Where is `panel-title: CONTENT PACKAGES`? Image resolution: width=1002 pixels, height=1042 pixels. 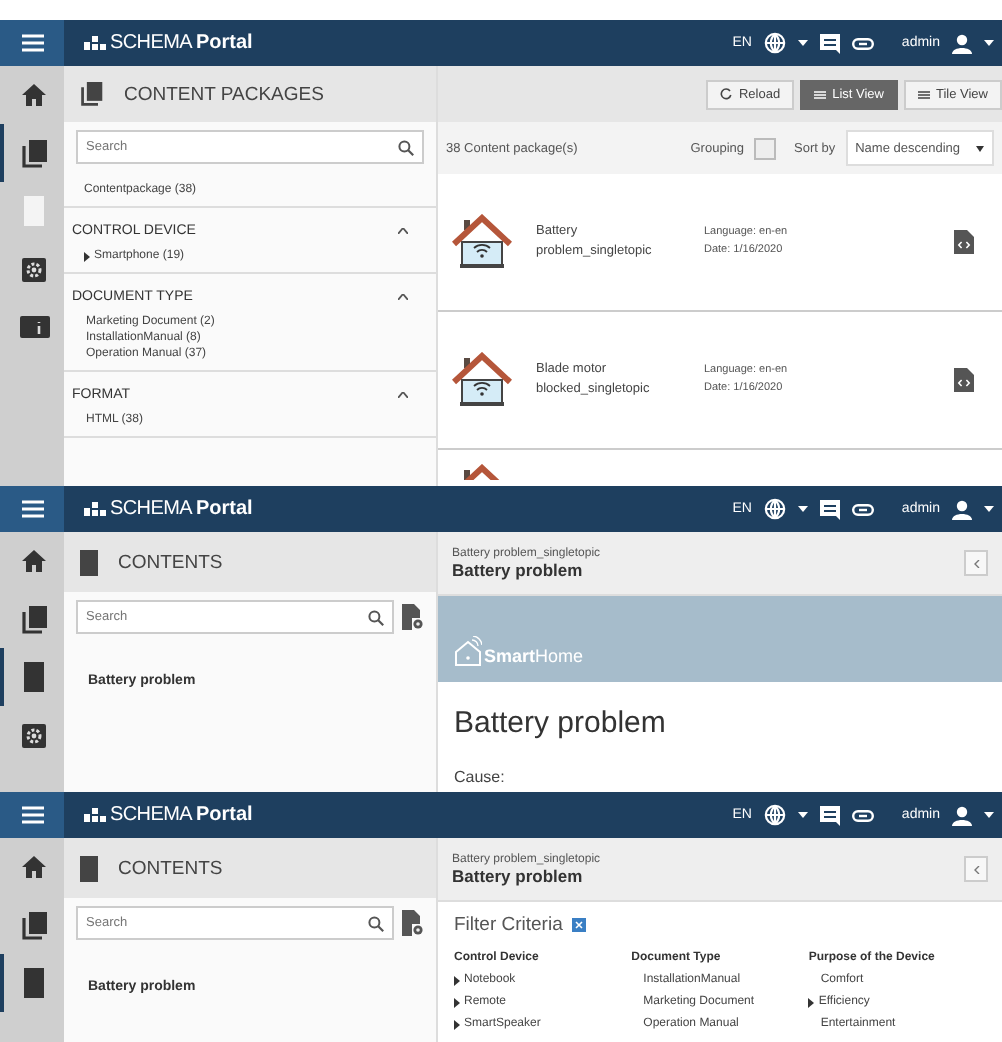
panel-title: CONTENT PACKAGES is located at coordinates (224, 94).